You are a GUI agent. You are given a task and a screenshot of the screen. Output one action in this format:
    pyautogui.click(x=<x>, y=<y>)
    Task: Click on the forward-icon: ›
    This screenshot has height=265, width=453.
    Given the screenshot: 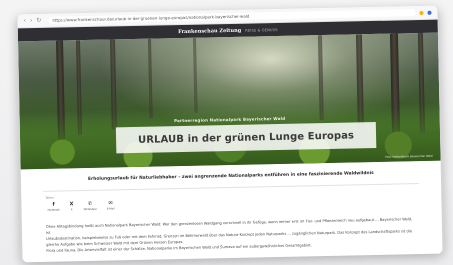 What is the action you would take?
    pyautogui.click(x=31, y=20)
    